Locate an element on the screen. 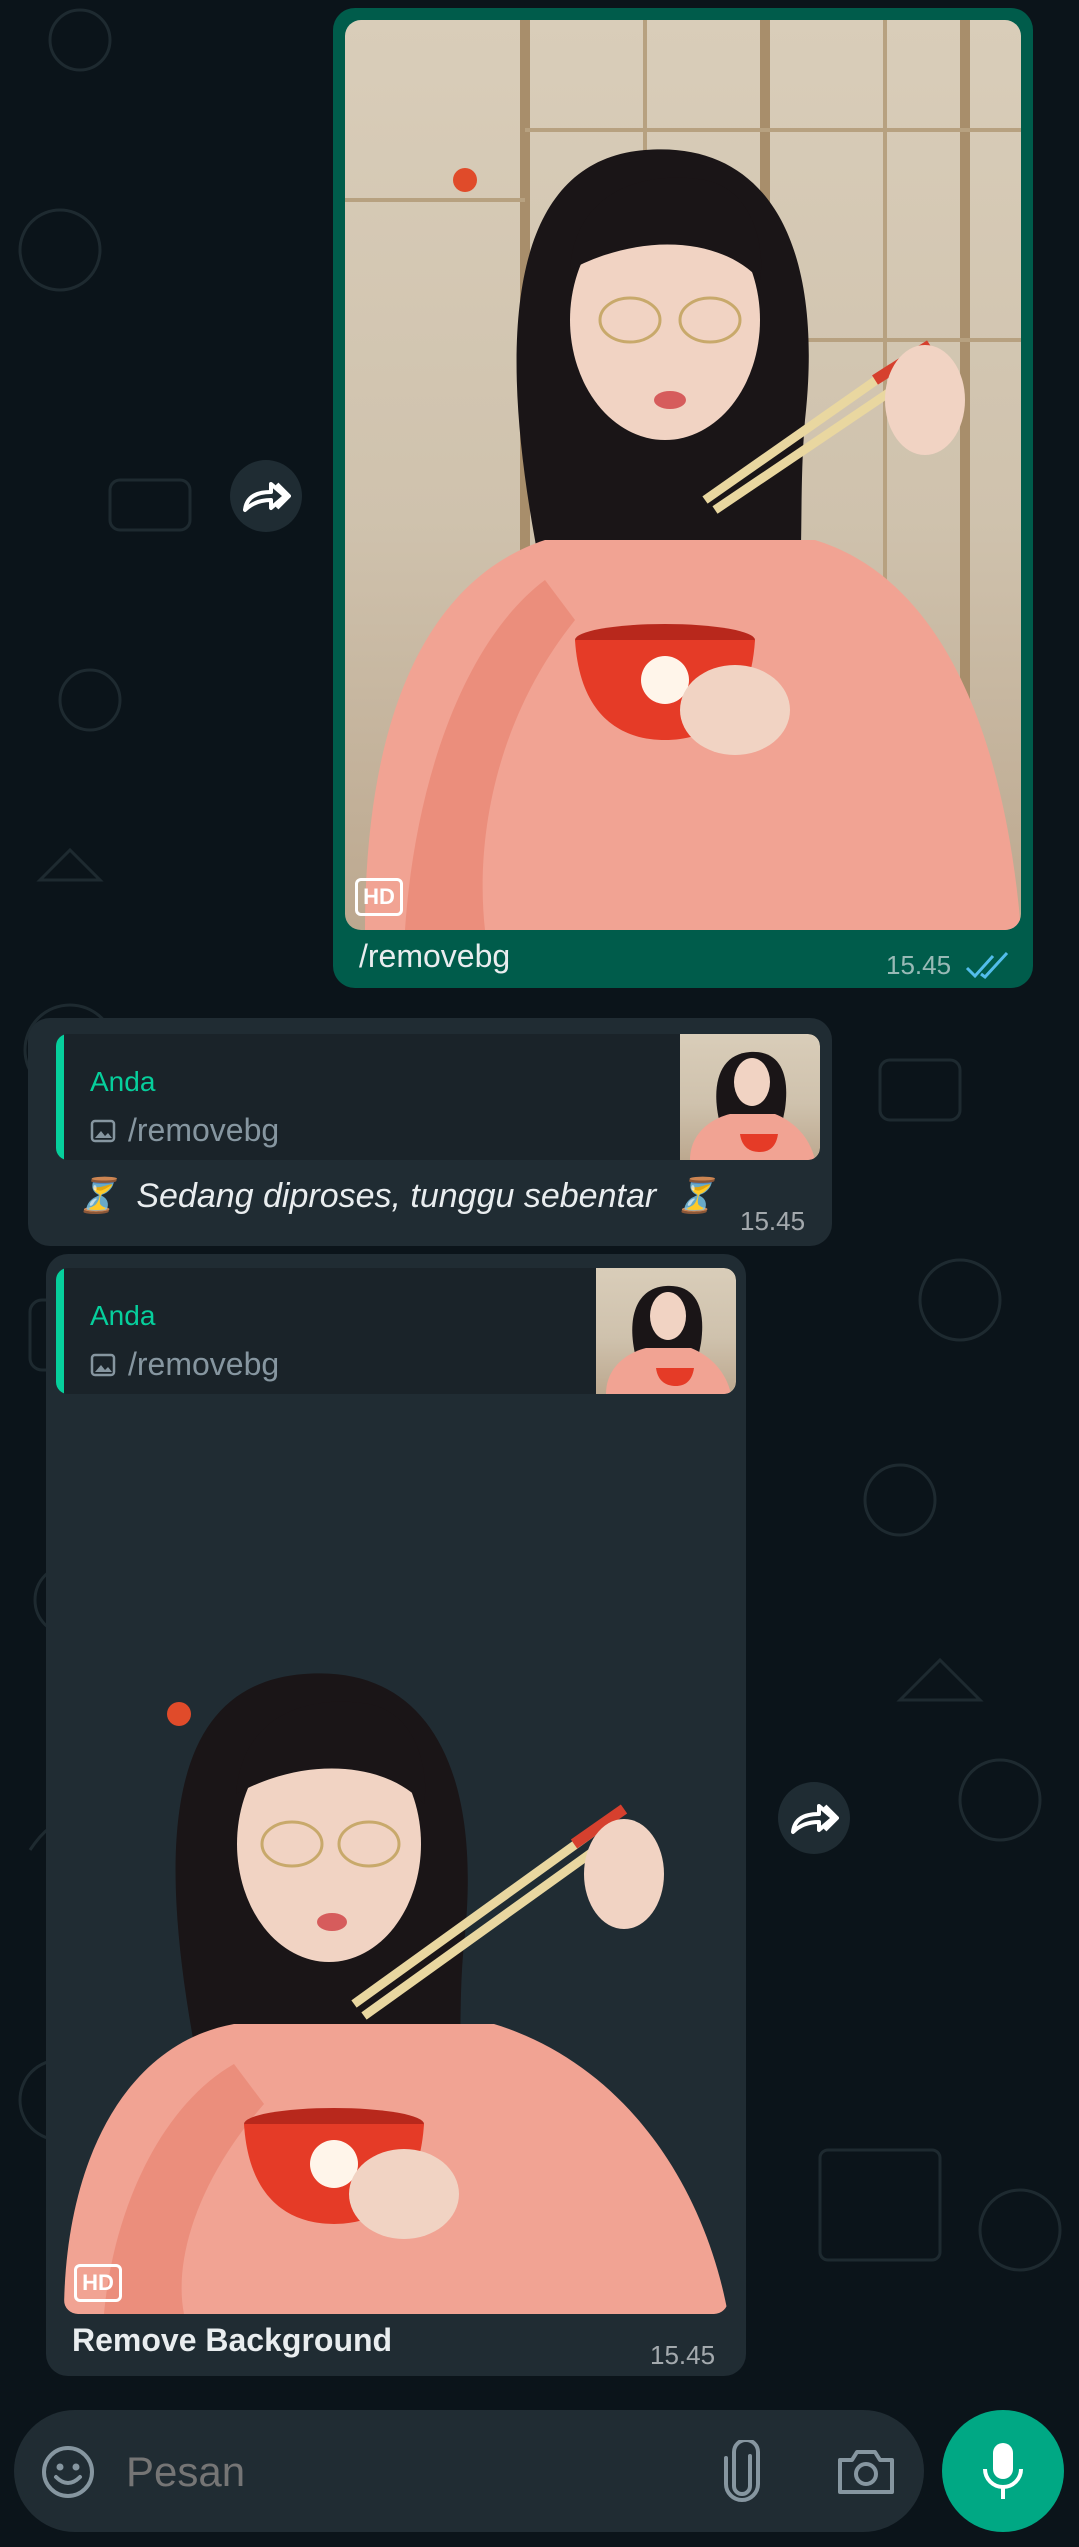 The image size is (1079, 2547). microphone-icon is located at coordinates (1003, 2471).